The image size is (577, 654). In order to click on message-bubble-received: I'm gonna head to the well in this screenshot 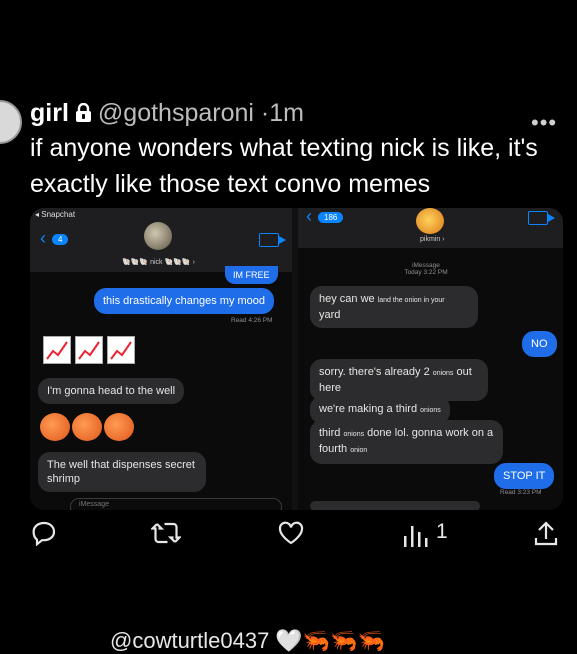, I will do `click(111, 391)`.